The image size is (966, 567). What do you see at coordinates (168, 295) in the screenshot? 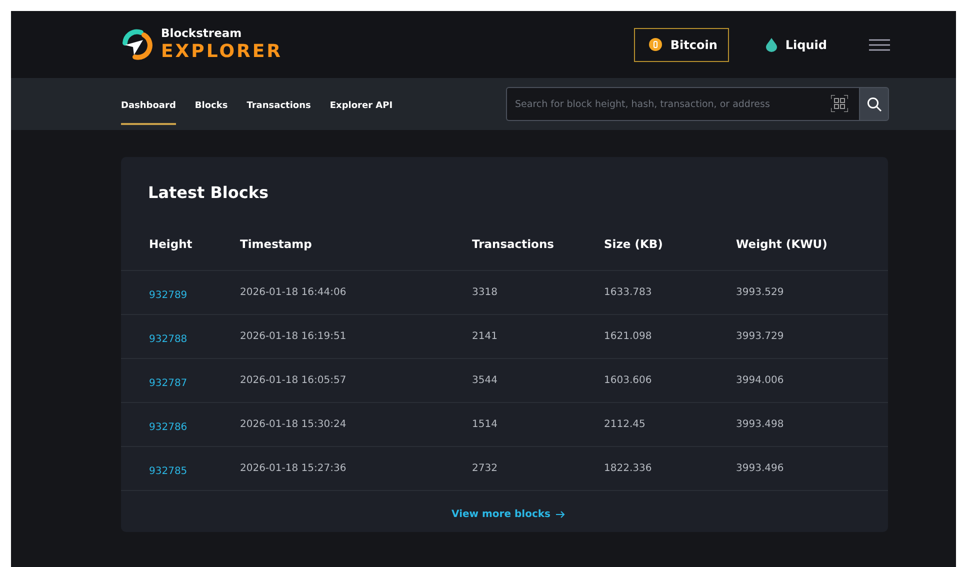
I see `block-height-link: 932789` at bounding box center [168, 295].